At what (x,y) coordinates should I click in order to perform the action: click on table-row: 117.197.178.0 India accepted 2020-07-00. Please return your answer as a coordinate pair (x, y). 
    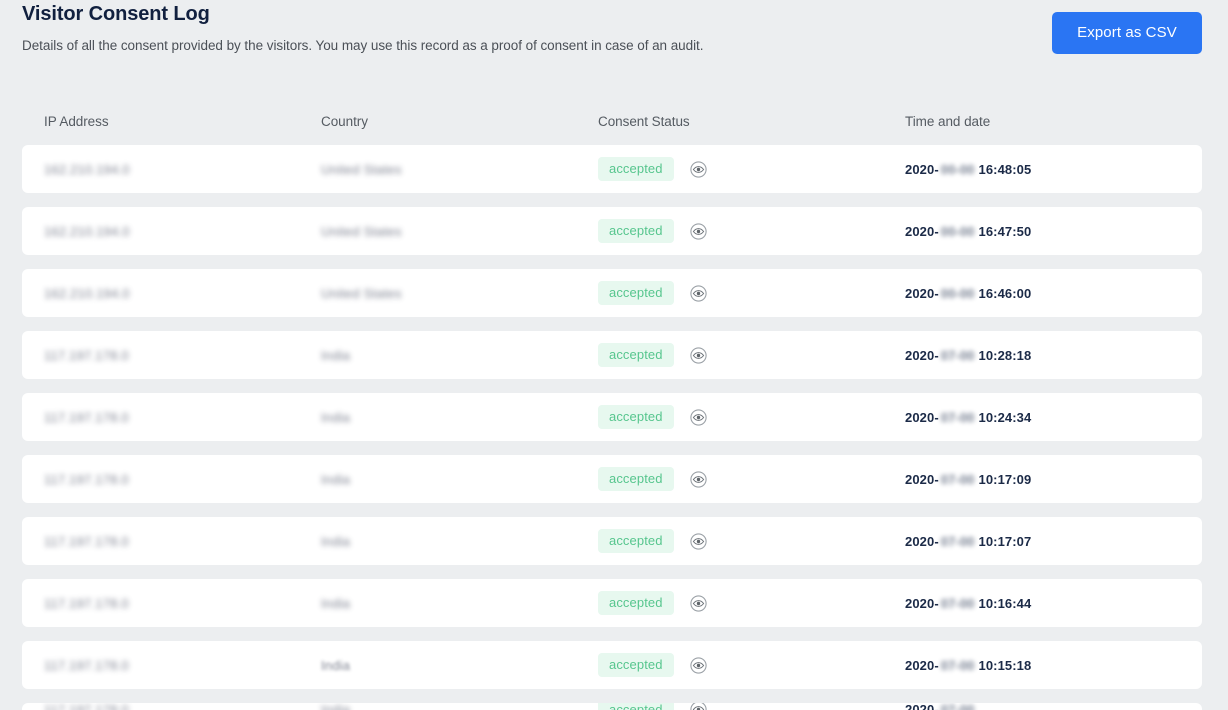
    Looking at the image, I should click on (612, 706).